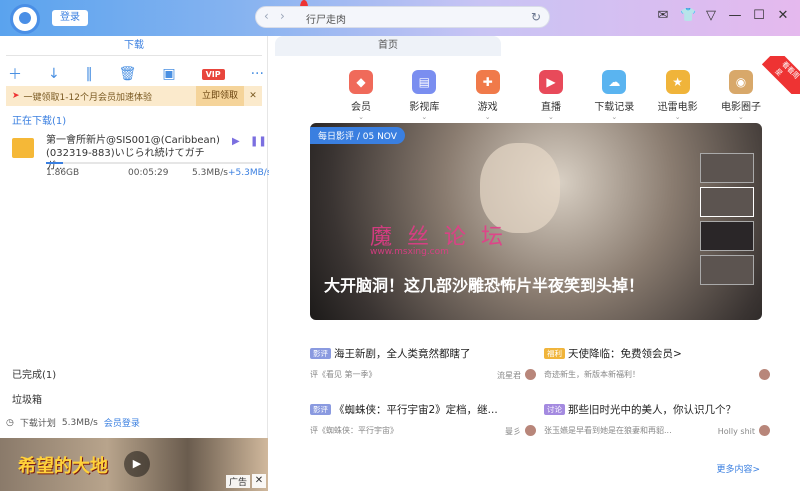  What do you see at coordinates (423, 375) in the screenshot?
I see `news-sub: 评《看见 第一季》 流星君` at bounding box center [423, 375].